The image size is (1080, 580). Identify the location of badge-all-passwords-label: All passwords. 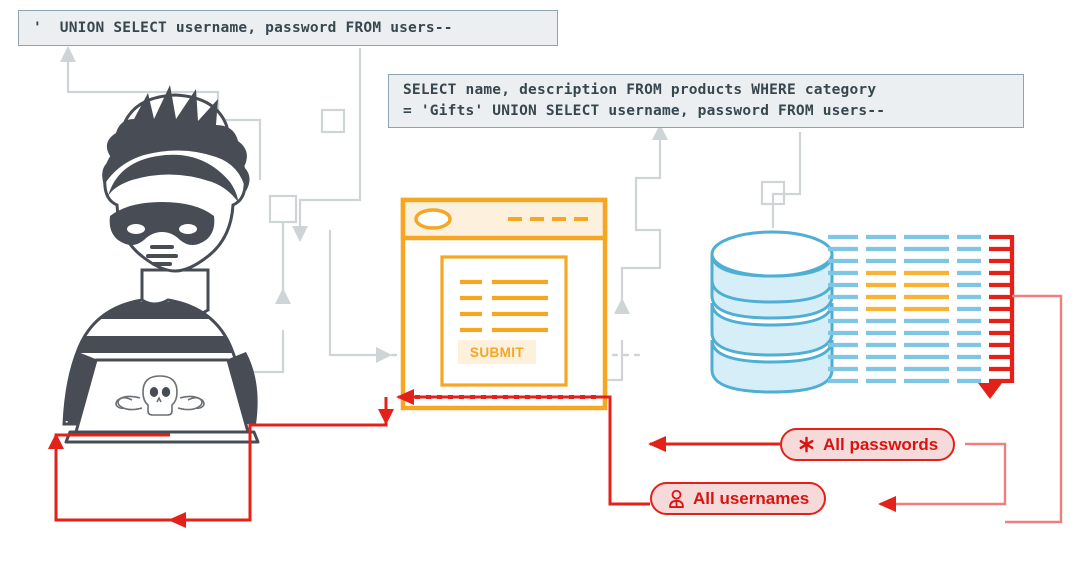
(881, 444).